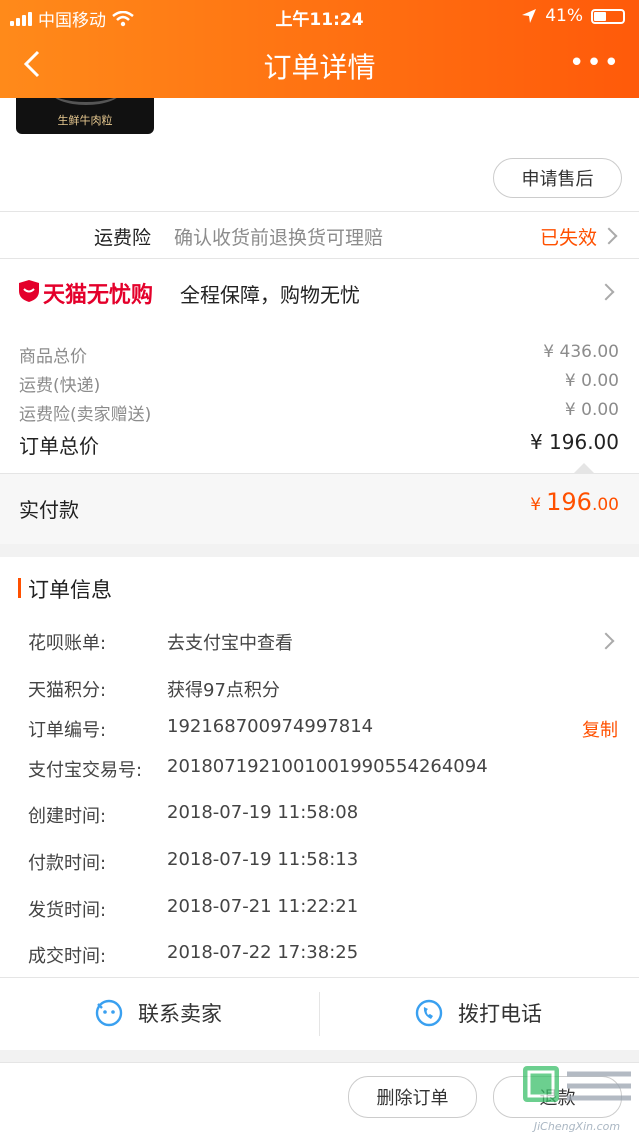 Image resolution: width=639 pixels, height=1137 pixels. What do you see at coordinates (263, 812) in the screenshot?
I see `row-value-created: 2018-07-19 11:58:08` at bounding box center [263, 812].